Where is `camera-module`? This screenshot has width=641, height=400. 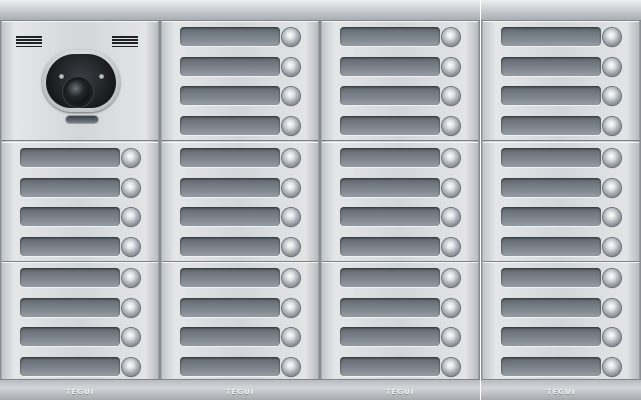 camera-module is located at coordinates (80, 81).